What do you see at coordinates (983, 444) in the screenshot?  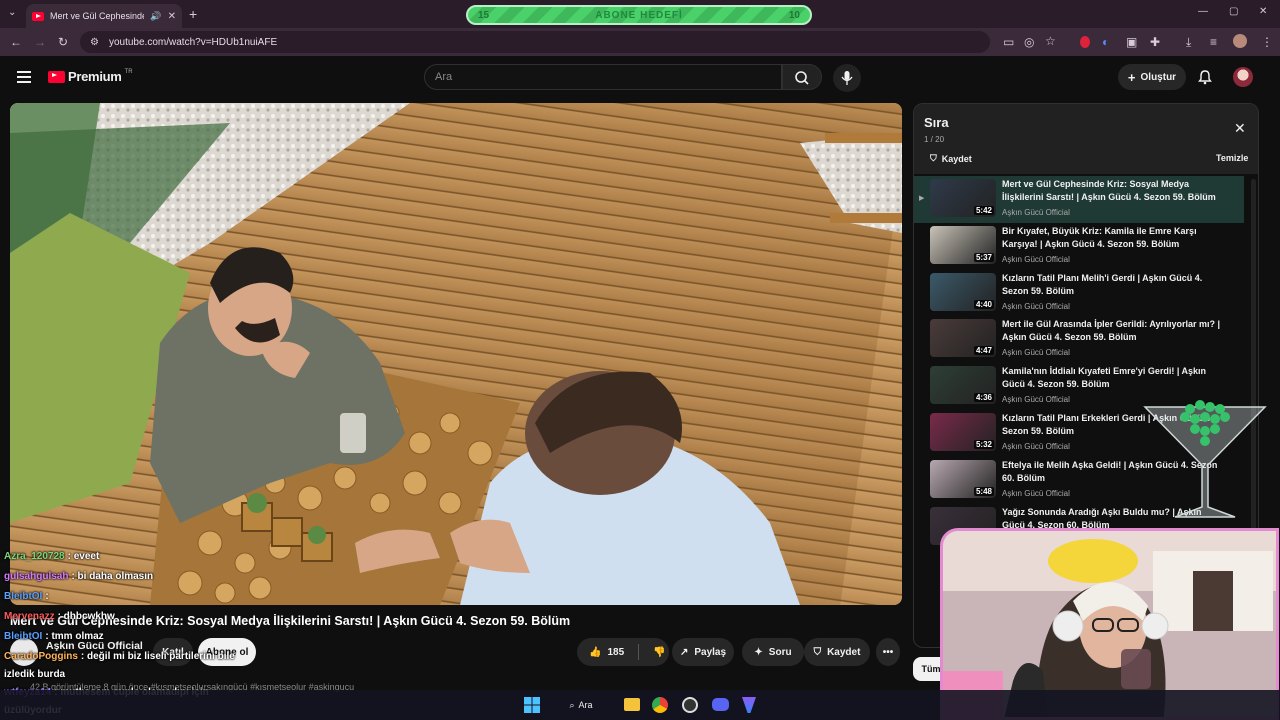 I see `queue-duration: 5:32` at bounding box center [983, 444].